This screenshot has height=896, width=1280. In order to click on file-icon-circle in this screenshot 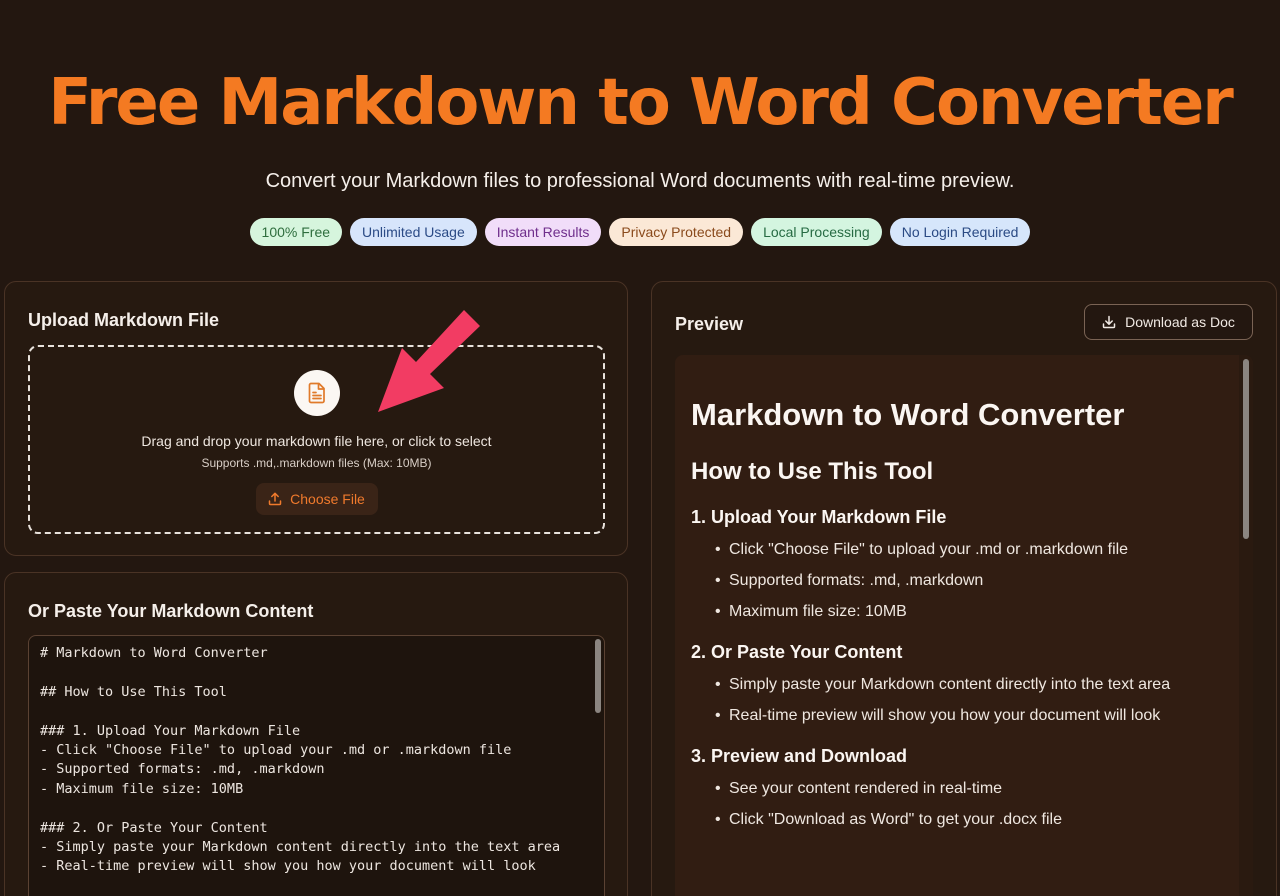, I will do `click(316, 393)`.